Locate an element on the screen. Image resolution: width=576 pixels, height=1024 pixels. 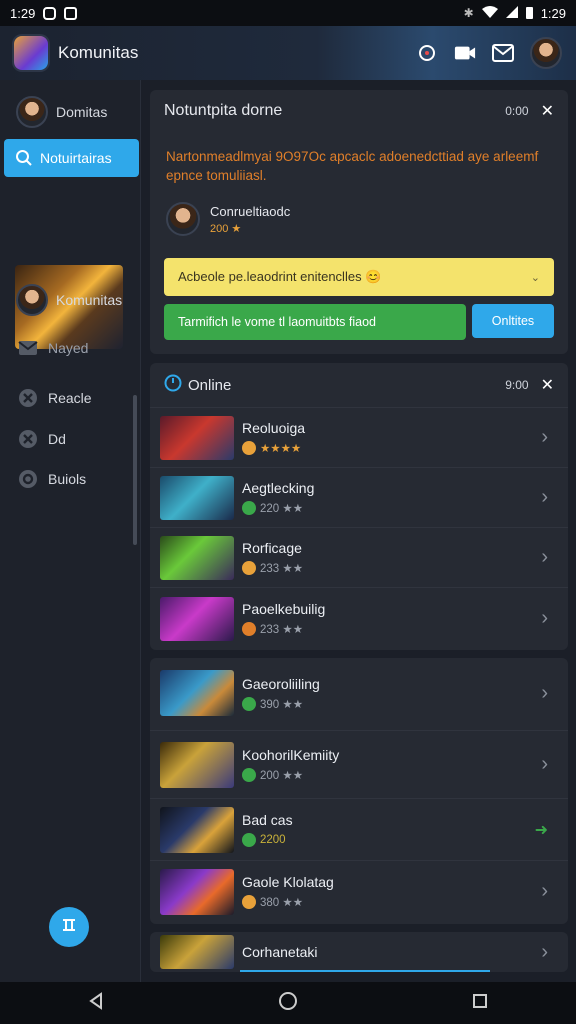
circle-icon is located at coordinates (28, 479).